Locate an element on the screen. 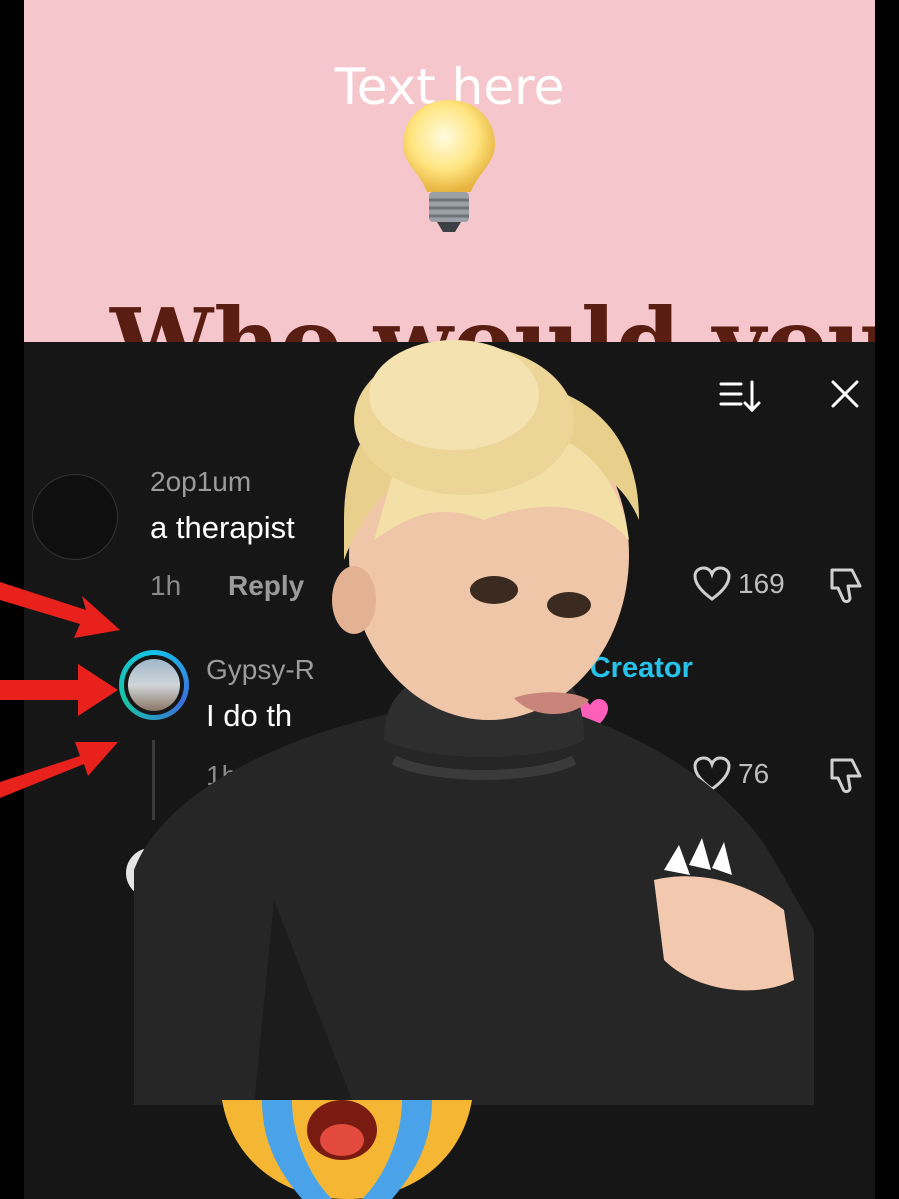 Image resolution: width=899 pixels, height=1199 pixels. red-arrows is located at coordinates (60, 690).